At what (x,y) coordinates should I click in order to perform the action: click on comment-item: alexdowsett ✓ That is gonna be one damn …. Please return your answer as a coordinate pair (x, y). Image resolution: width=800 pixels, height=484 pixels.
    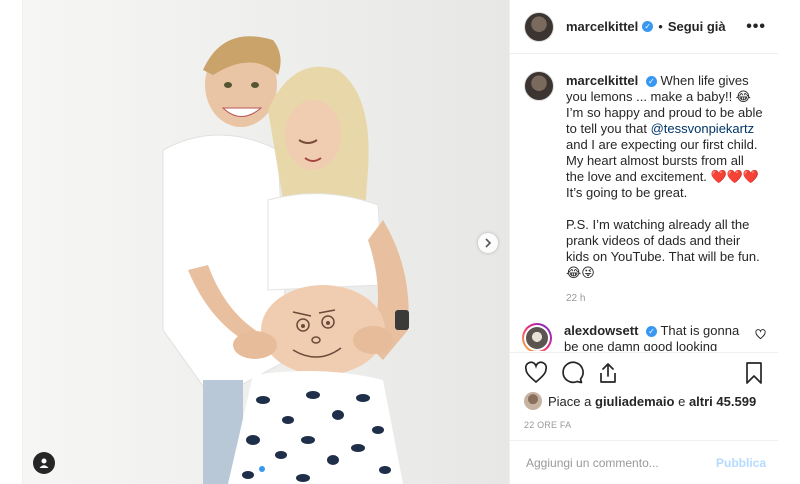
    Looking at the image, I should click on (644, 329).